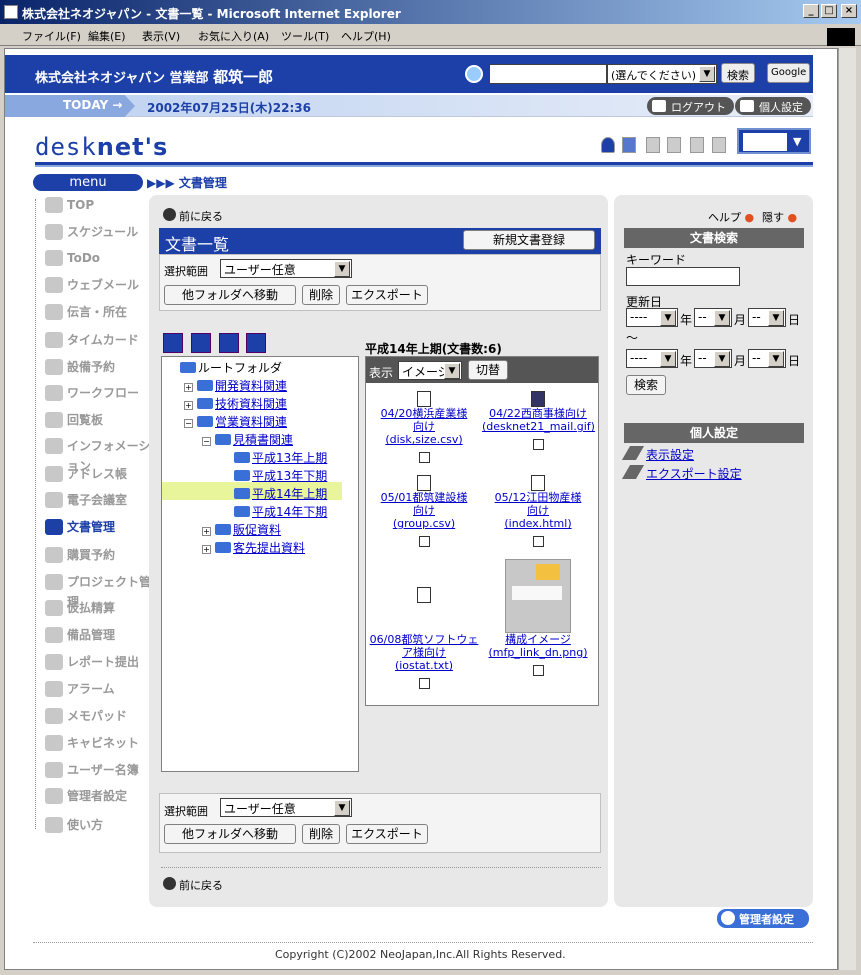 This screenshot has width=861, height=975. Describe the element at coordinates (100, 635) in the screenshot. I see `sidebar-item-equipment: 備品管理` at that location.